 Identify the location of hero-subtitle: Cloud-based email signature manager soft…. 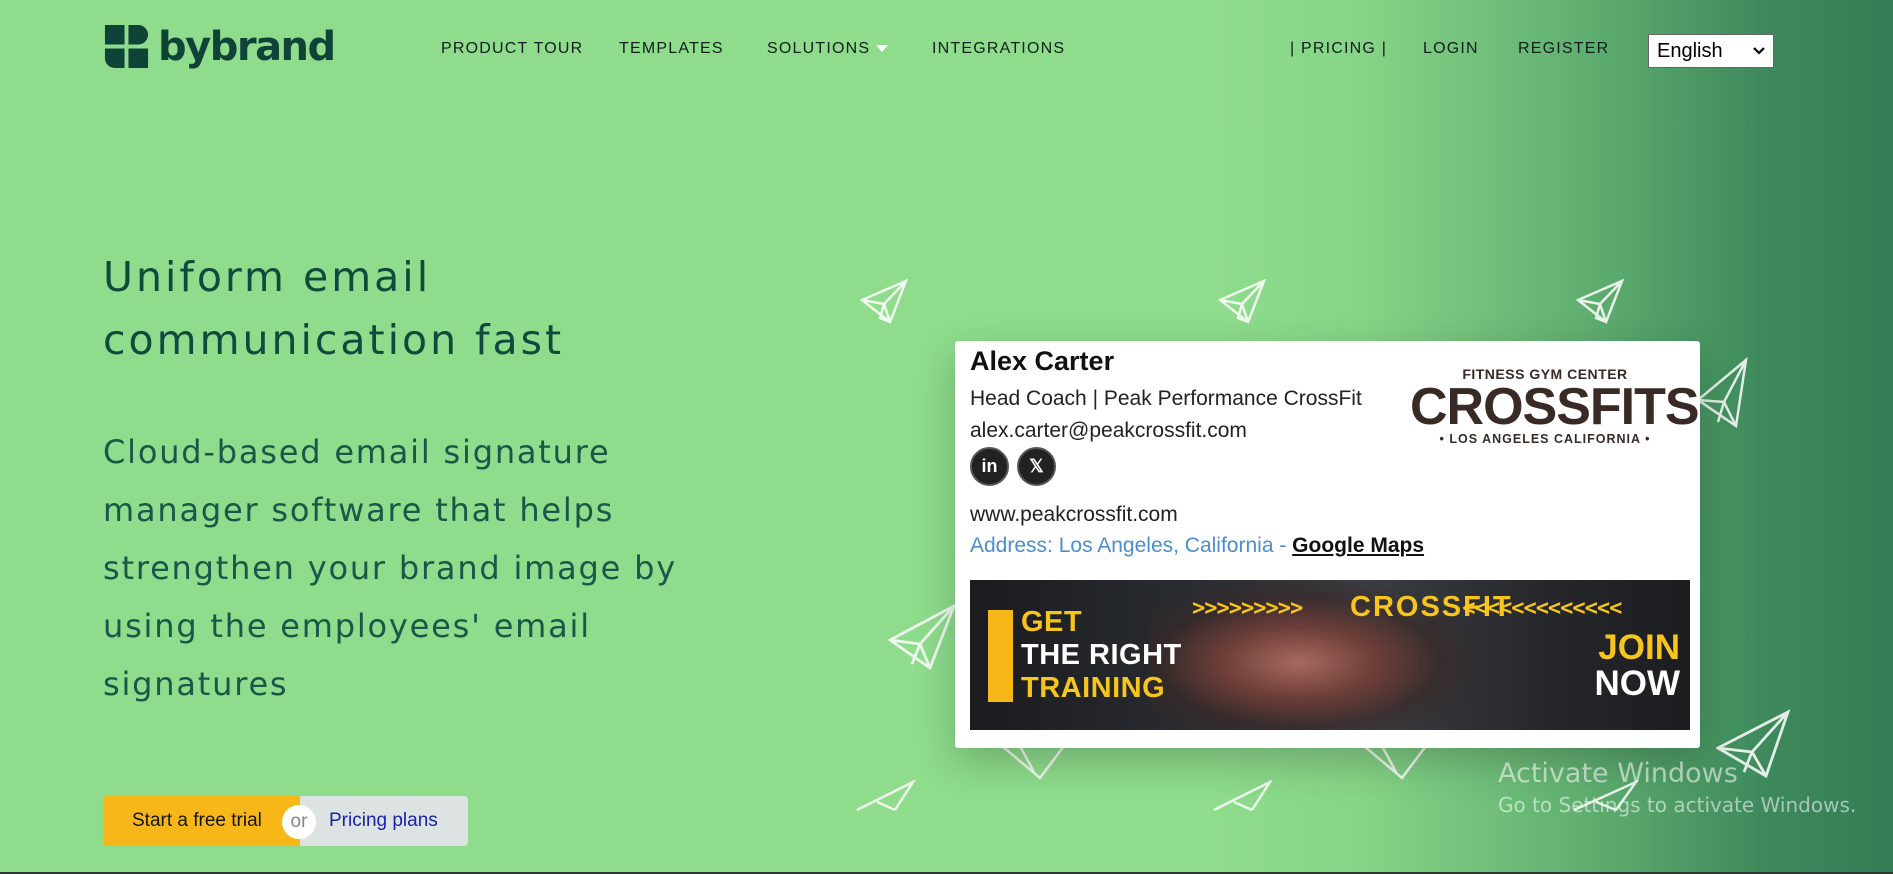
(390, 568).